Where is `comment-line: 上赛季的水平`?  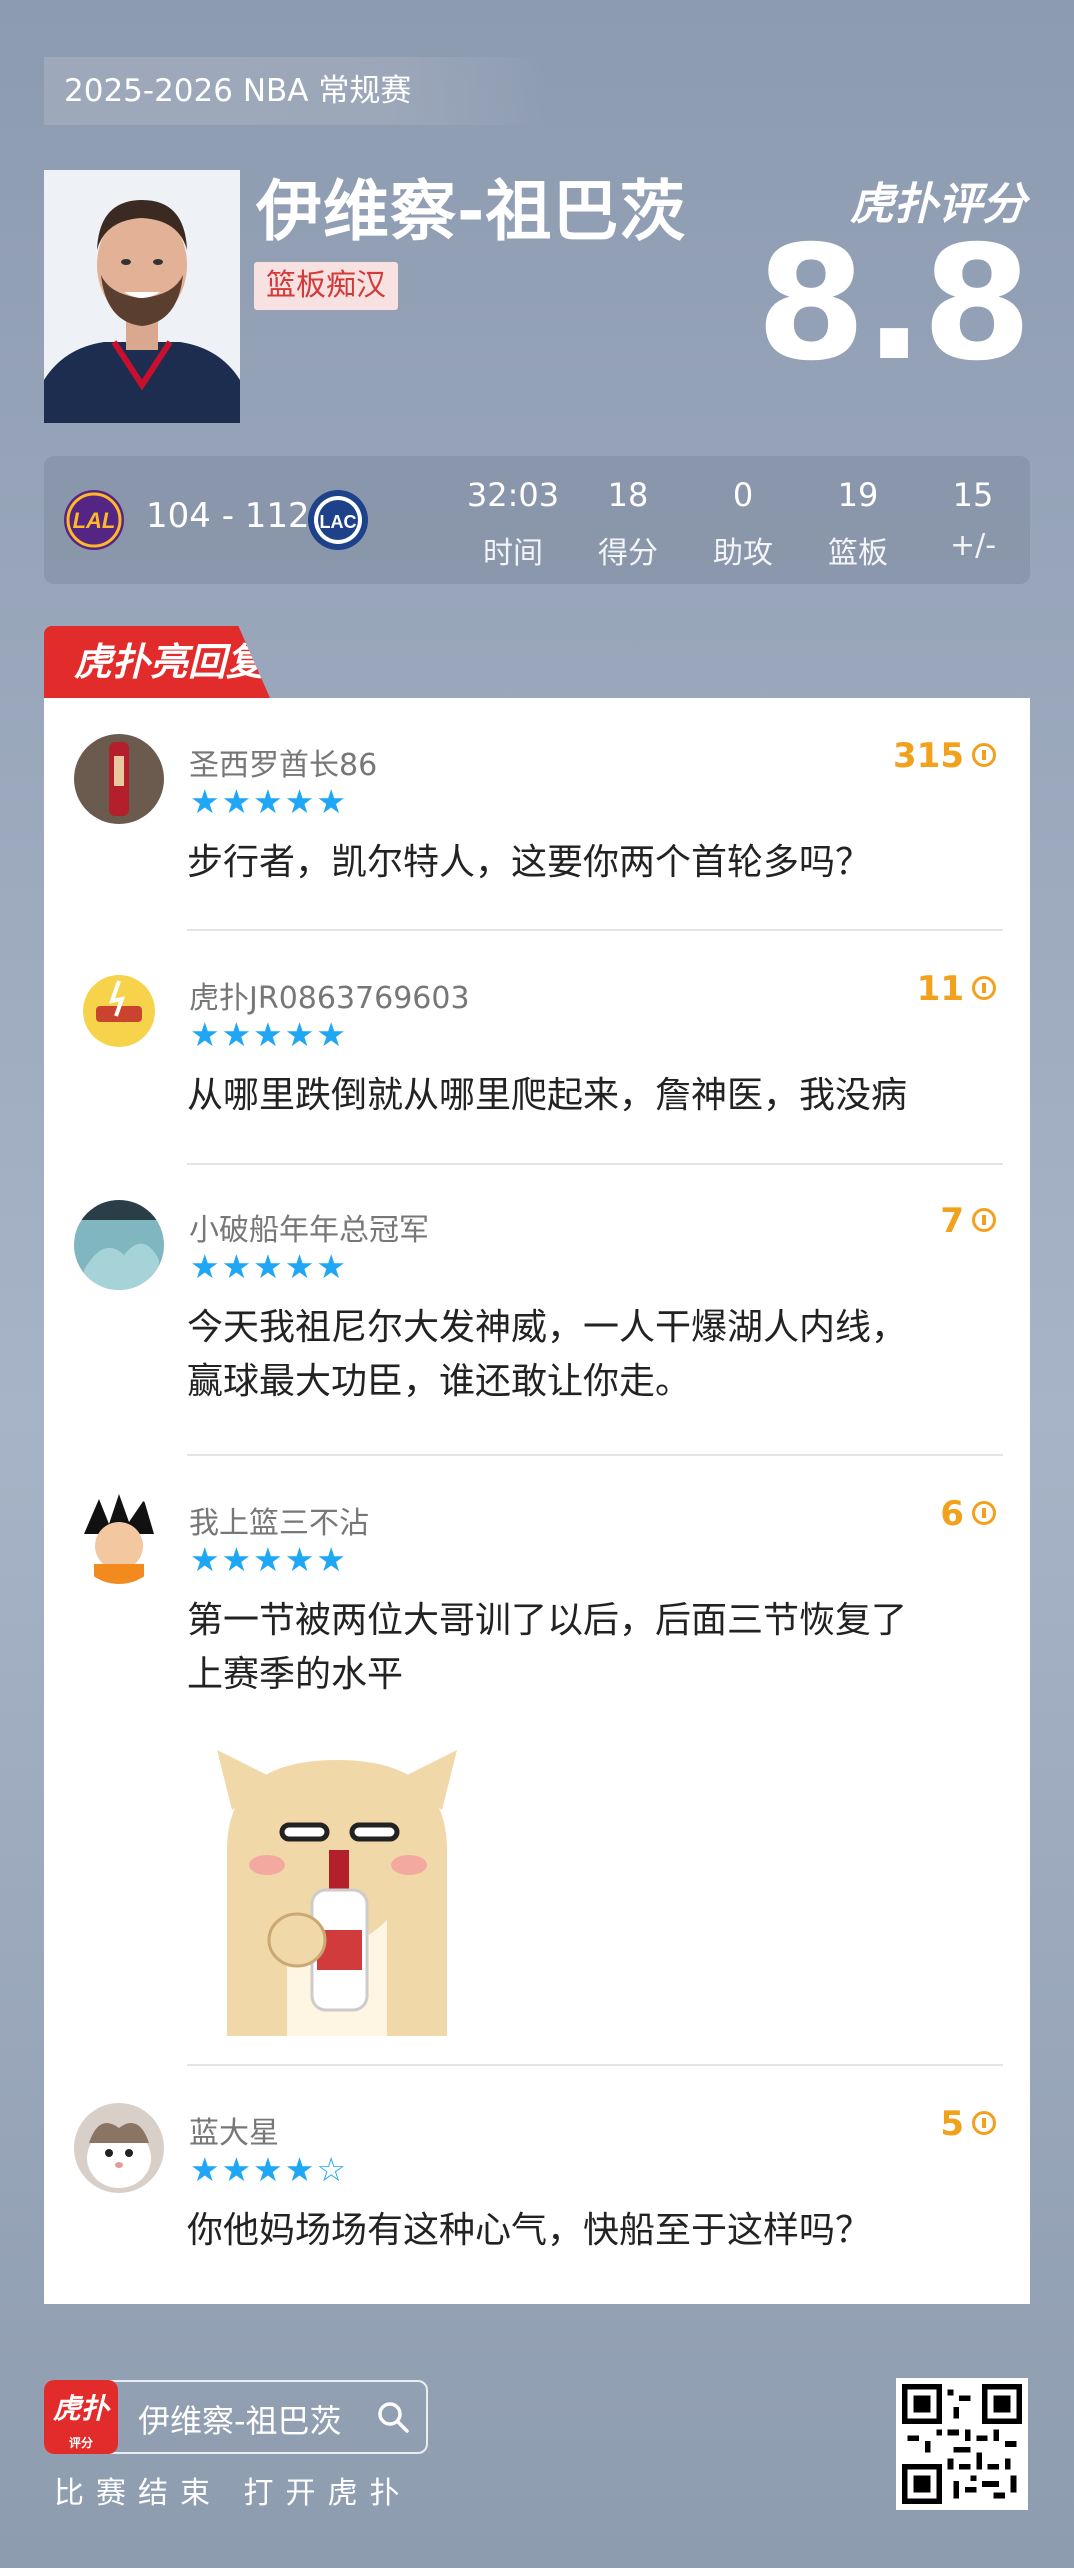 comment-line: 上赛季的水平 is located at coordinates (295, 1674).